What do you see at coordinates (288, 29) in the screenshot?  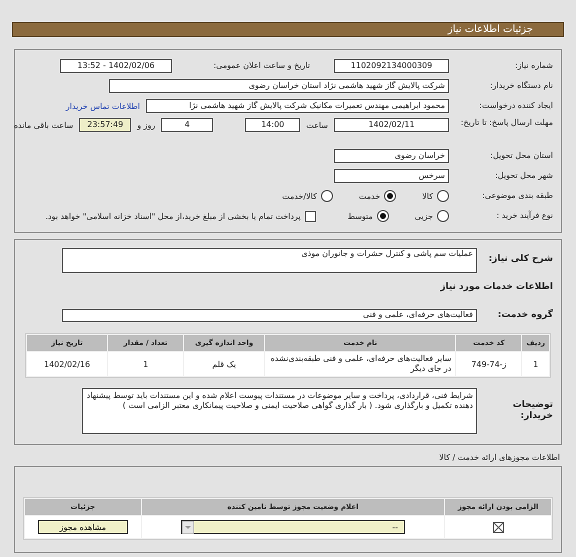 I see `page-header: جزئیات اطلاعات نیاز` at bounding box center [288, 29].